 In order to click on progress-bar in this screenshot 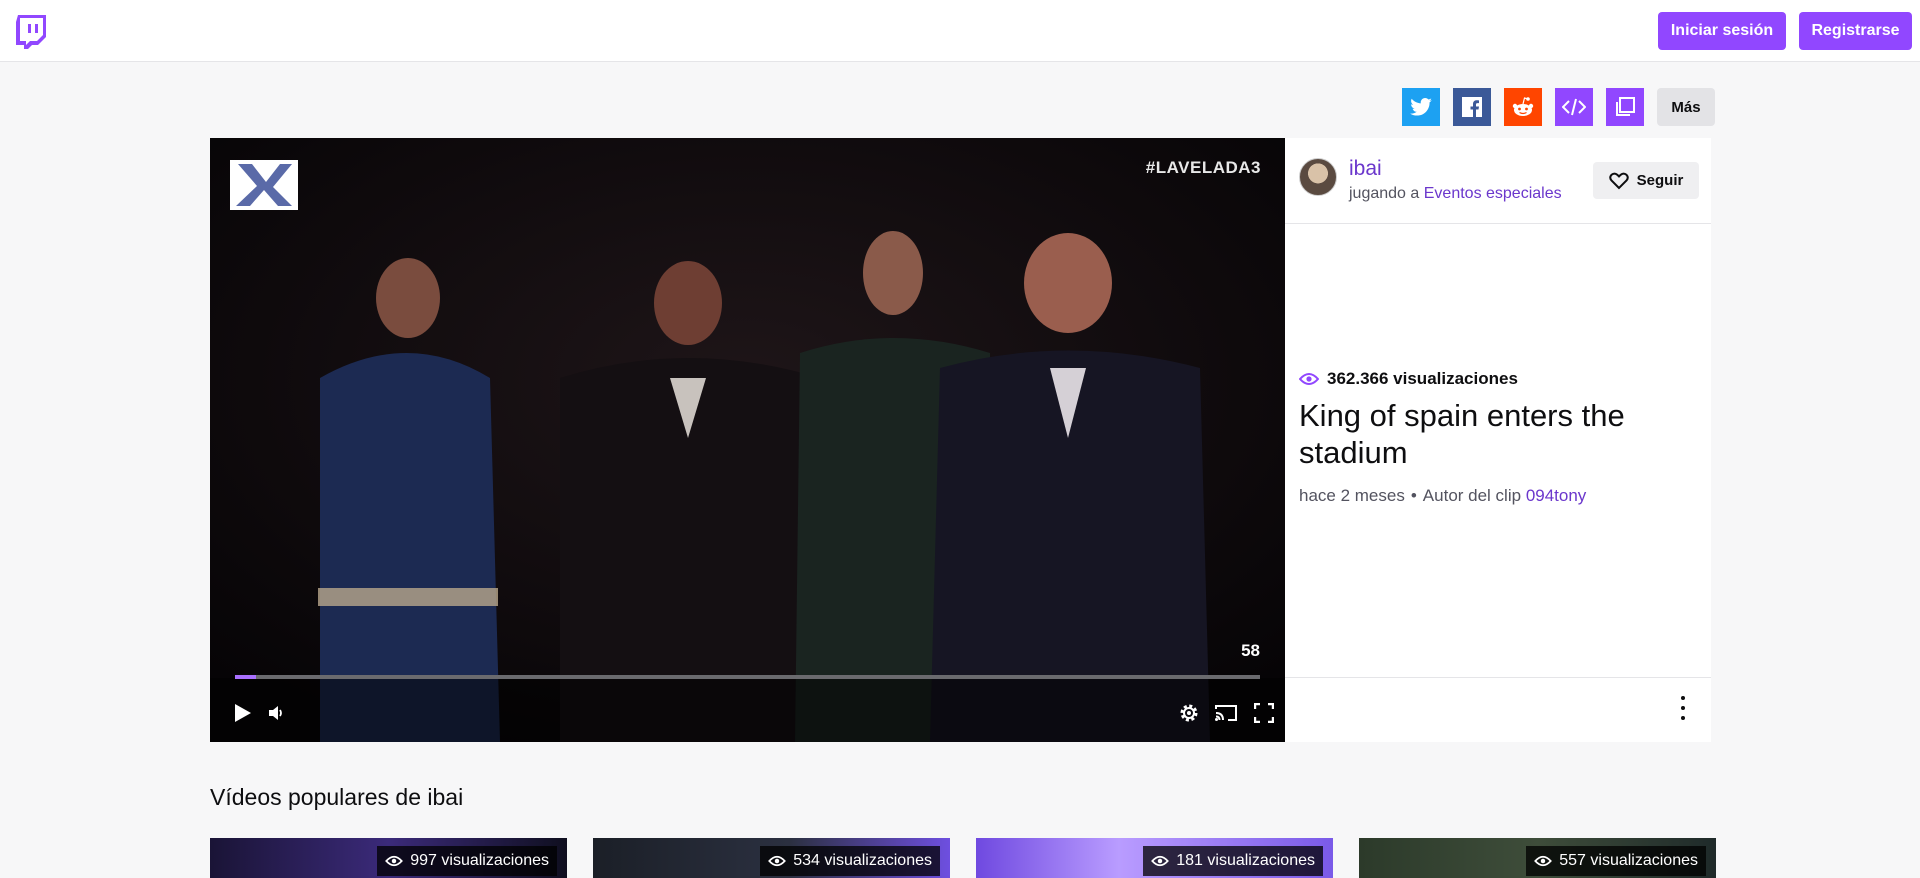, I will do `click(747, 677)`.